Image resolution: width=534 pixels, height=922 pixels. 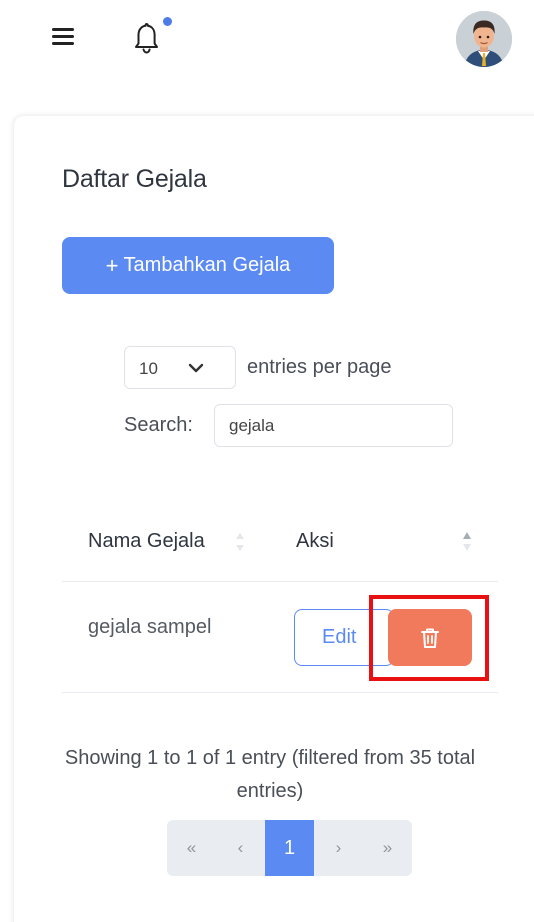 I want to click on add-gejala-button: + Tambahkan Gejala, so click(x=198, y=265).